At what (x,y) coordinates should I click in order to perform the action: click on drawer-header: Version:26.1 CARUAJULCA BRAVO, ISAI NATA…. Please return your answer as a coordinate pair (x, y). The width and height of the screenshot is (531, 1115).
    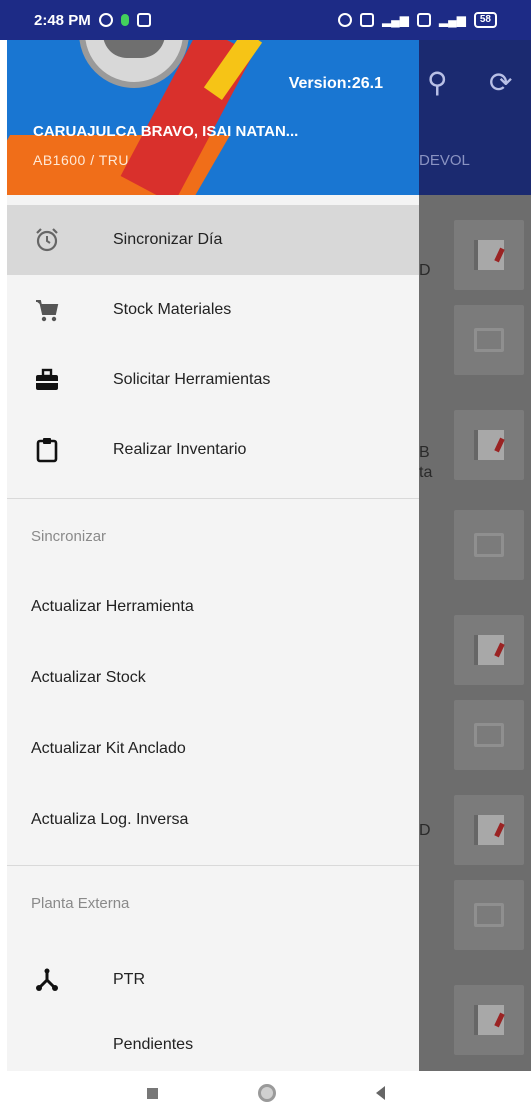
    Looking at the image, I should click on (213, 117).